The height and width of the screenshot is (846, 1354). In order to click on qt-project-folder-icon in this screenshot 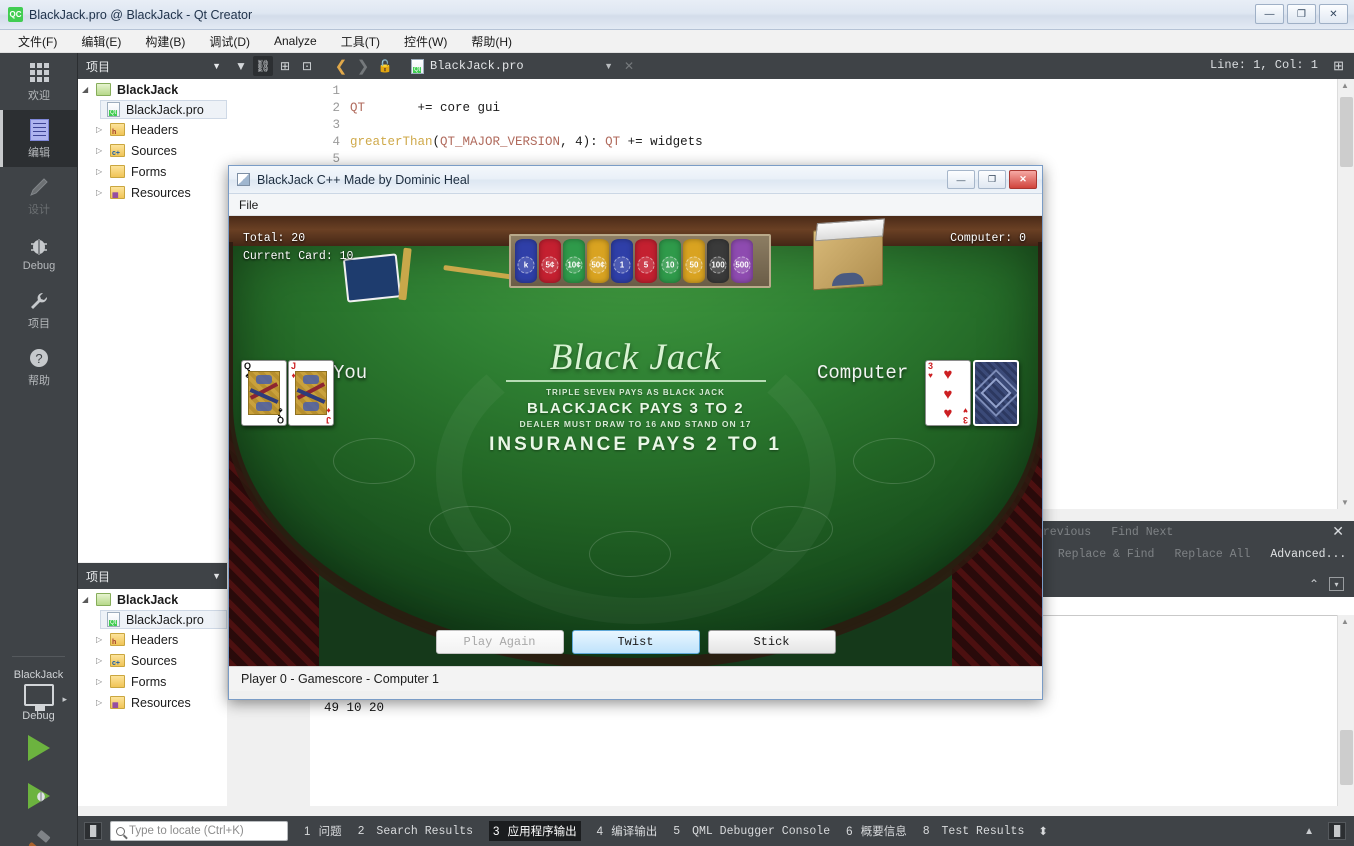, I will do `click(103, 89)`.